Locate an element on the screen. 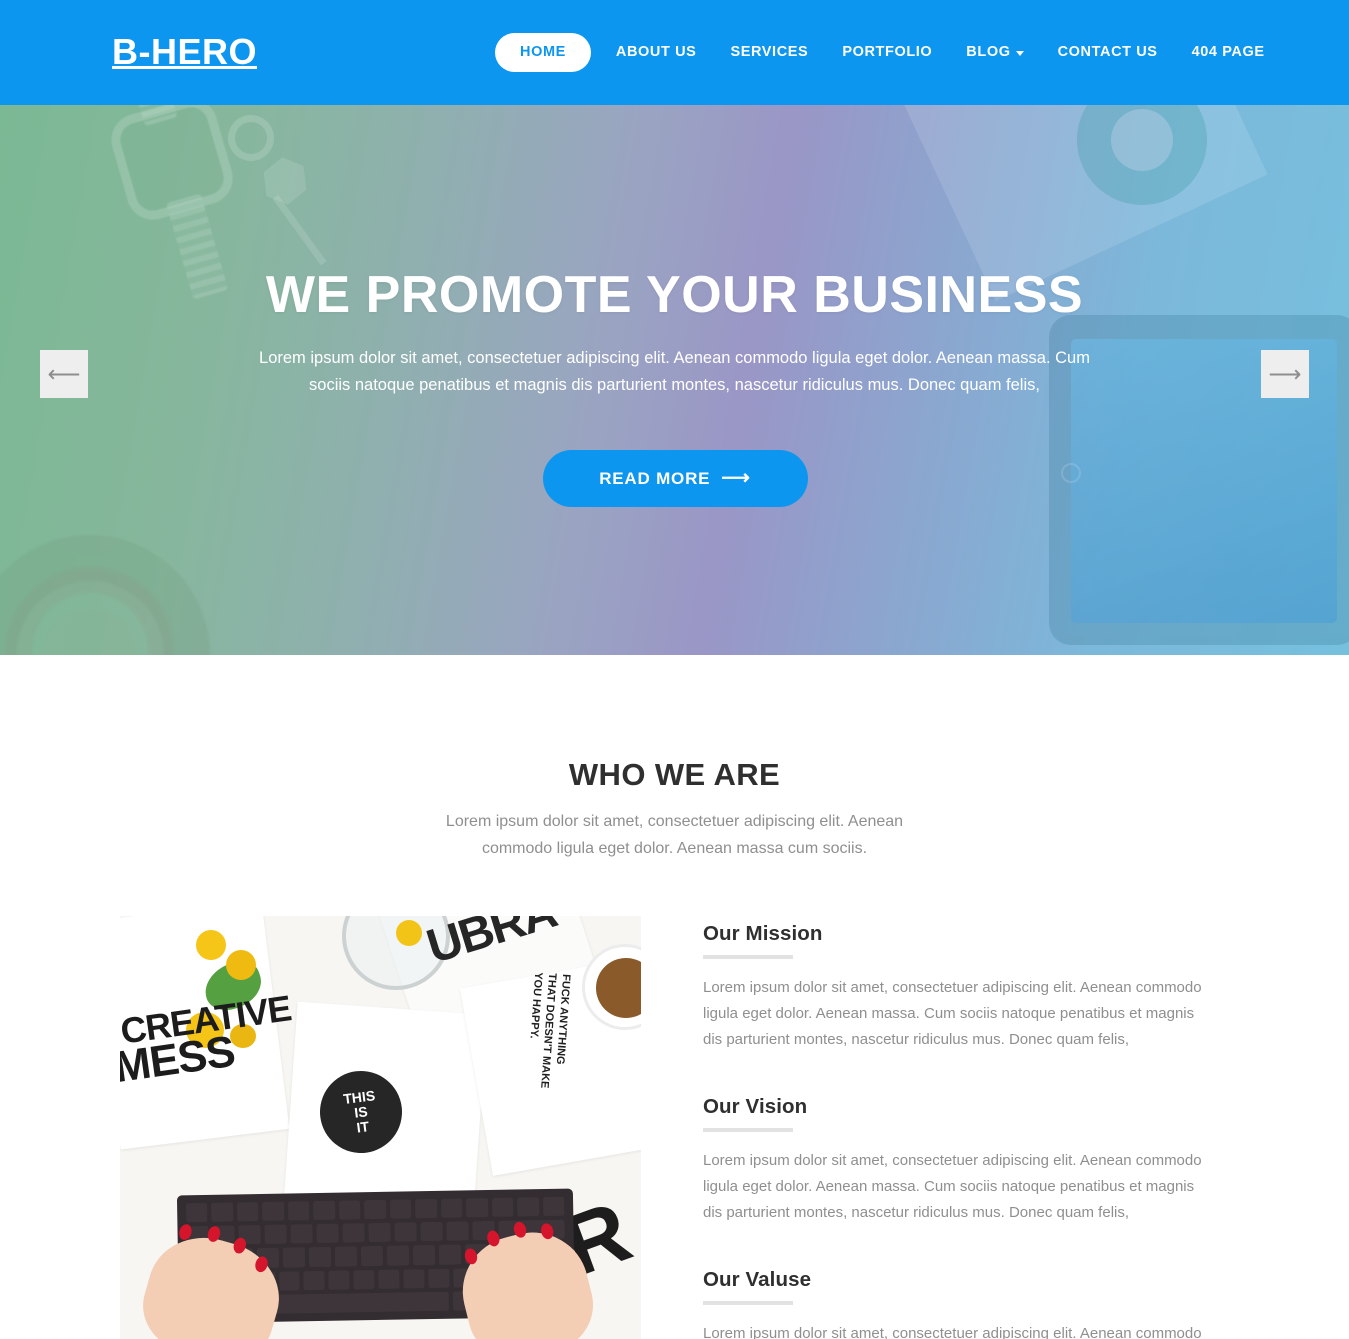  slider-prev-button: ⟵ is located at coordinates (64, 374).